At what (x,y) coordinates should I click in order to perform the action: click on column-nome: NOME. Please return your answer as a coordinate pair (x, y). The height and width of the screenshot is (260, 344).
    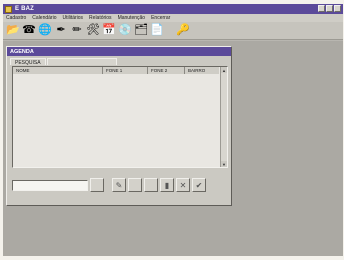
    Looking at the image, I should click on (58, 70).